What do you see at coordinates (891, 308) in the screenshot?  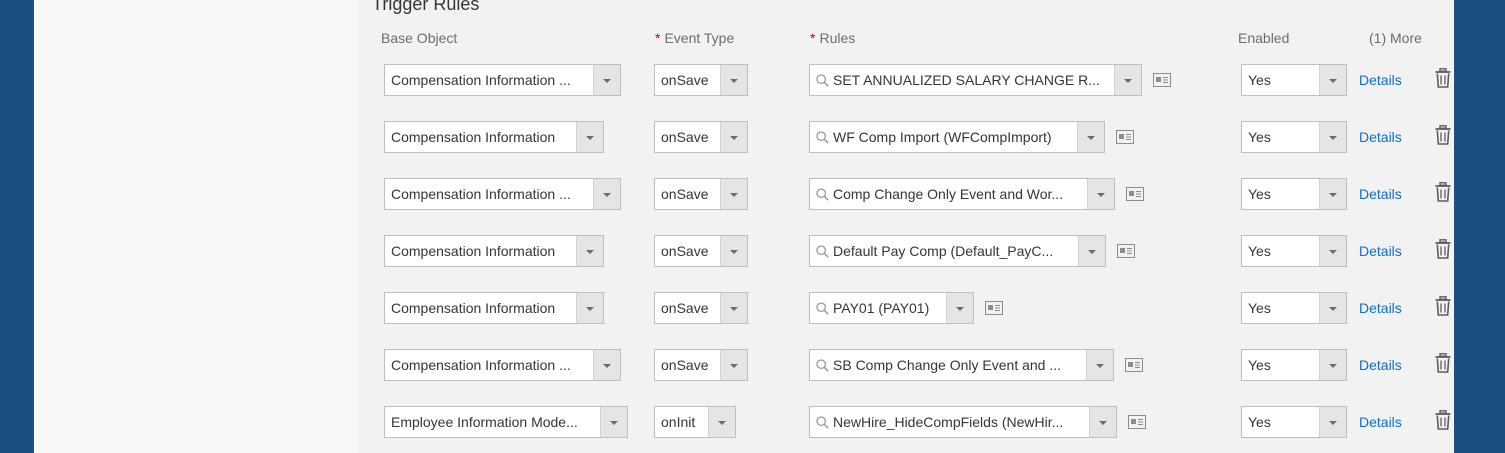 I see `rule-select: PAY01 (PAY01)` at bounding box center [891, 308].